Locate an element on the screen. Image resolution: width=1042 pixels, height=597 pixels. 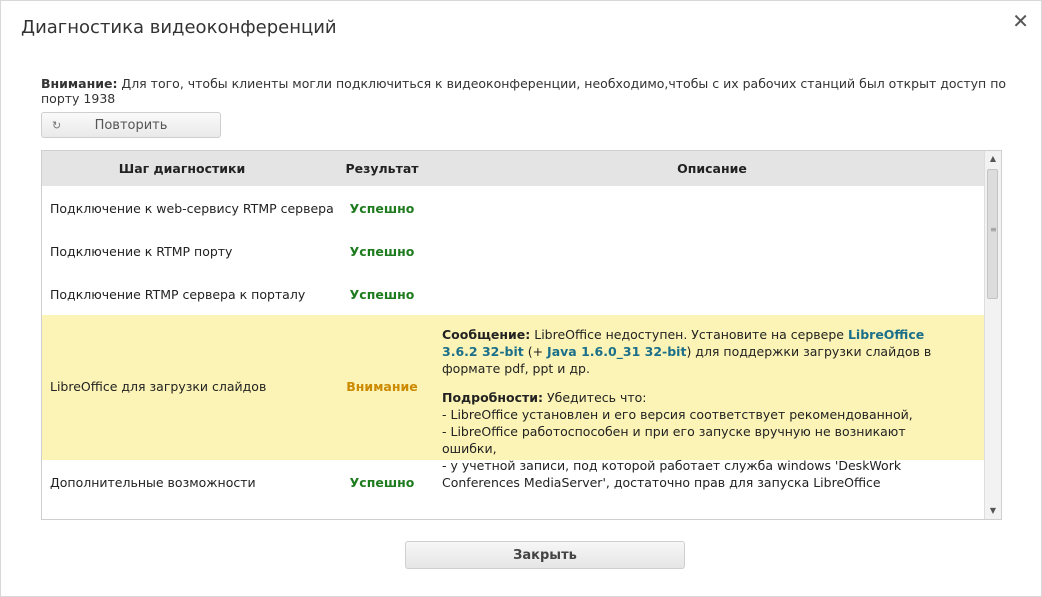
table-row: Дополнительные возможности Успешно is located at coordinates (513, 482).